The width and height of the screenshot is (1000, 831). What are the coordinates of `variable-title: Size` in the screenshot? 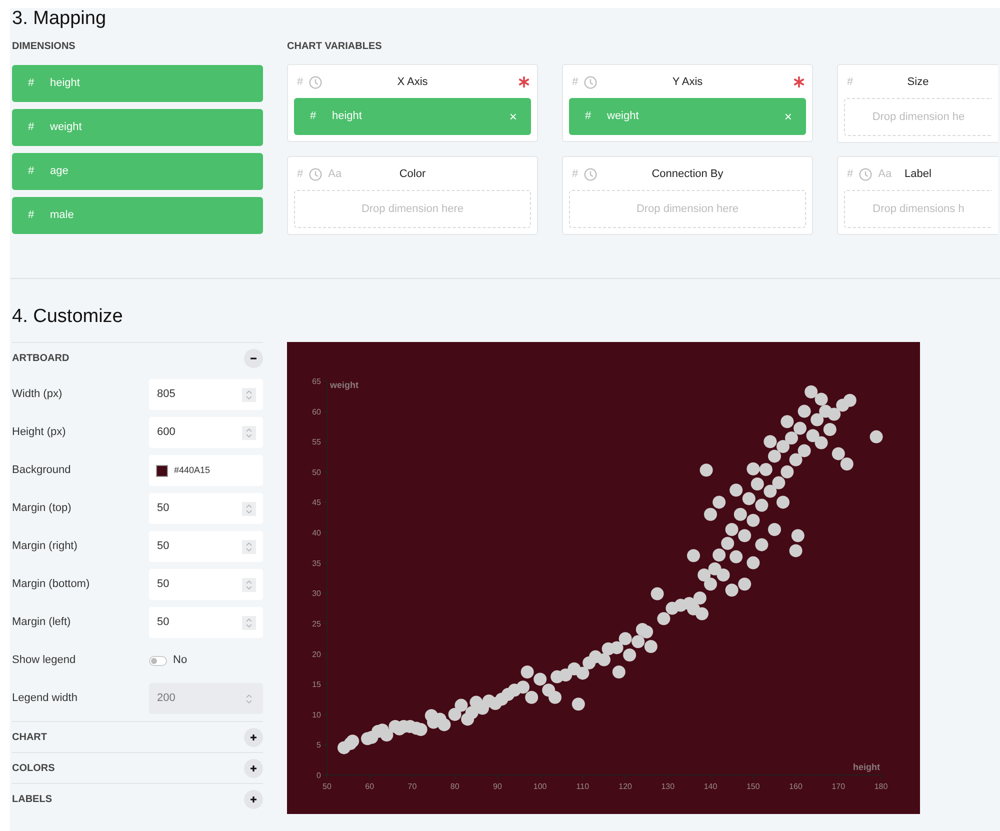 It's located at (918, 82).